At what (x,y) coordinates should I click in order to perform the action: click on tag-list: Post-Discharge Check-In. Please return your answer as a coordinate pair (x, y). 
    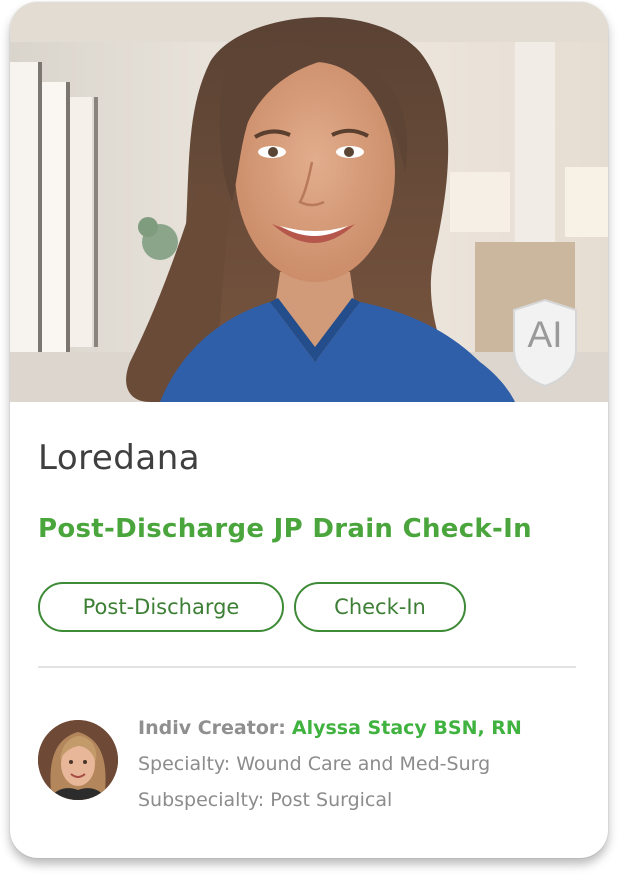
    Looking at the image, I should click on (252, 607).